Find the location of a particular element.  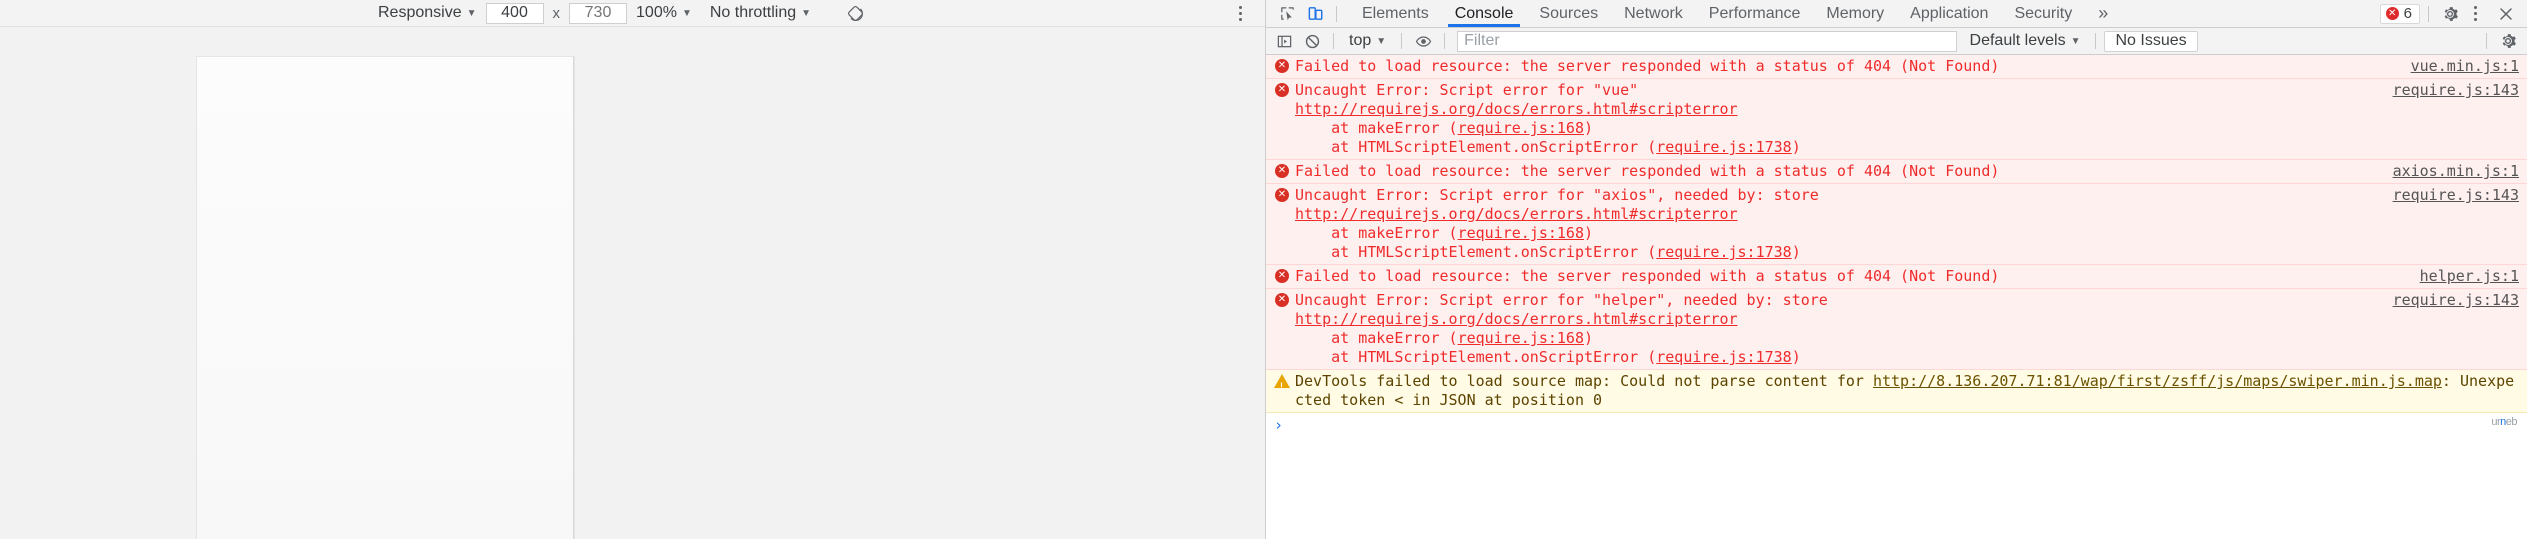

viewport-height-input is located at coordinates (598, 13).